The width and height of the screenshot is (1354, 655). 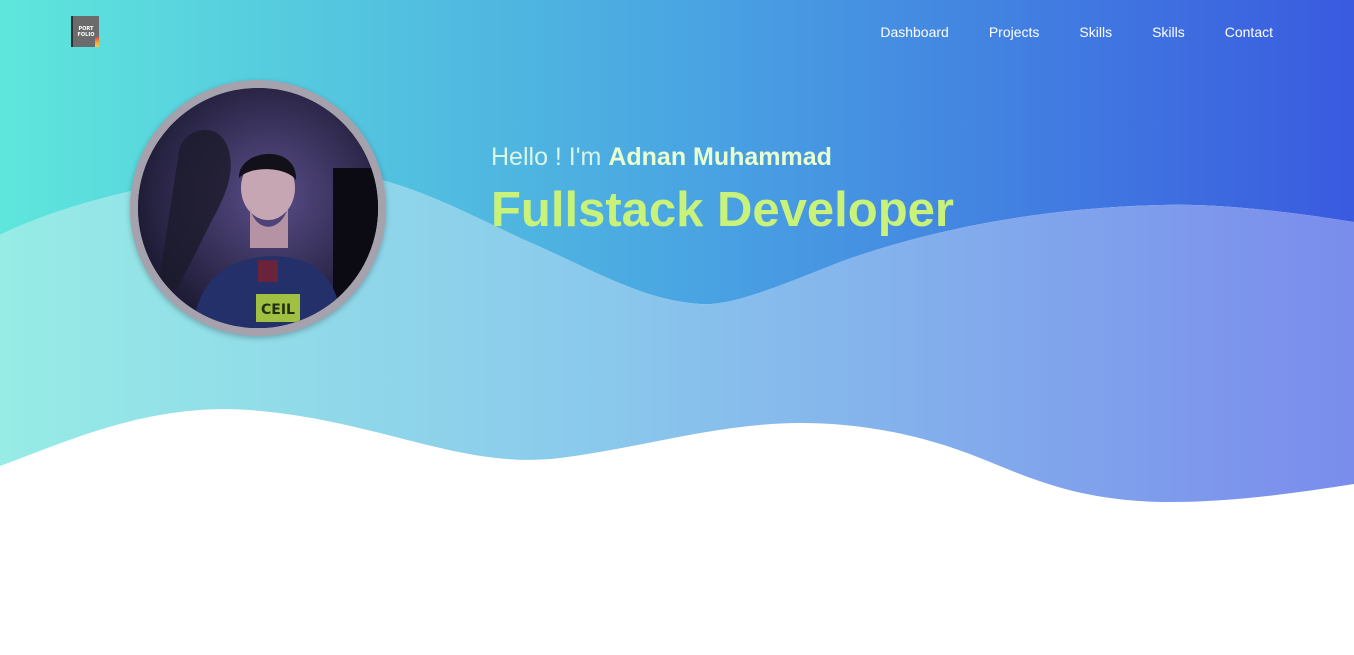 I want to click on hero-greeting: Hello ! I'm Adnan Muhammad, so click(x=661, y=157).